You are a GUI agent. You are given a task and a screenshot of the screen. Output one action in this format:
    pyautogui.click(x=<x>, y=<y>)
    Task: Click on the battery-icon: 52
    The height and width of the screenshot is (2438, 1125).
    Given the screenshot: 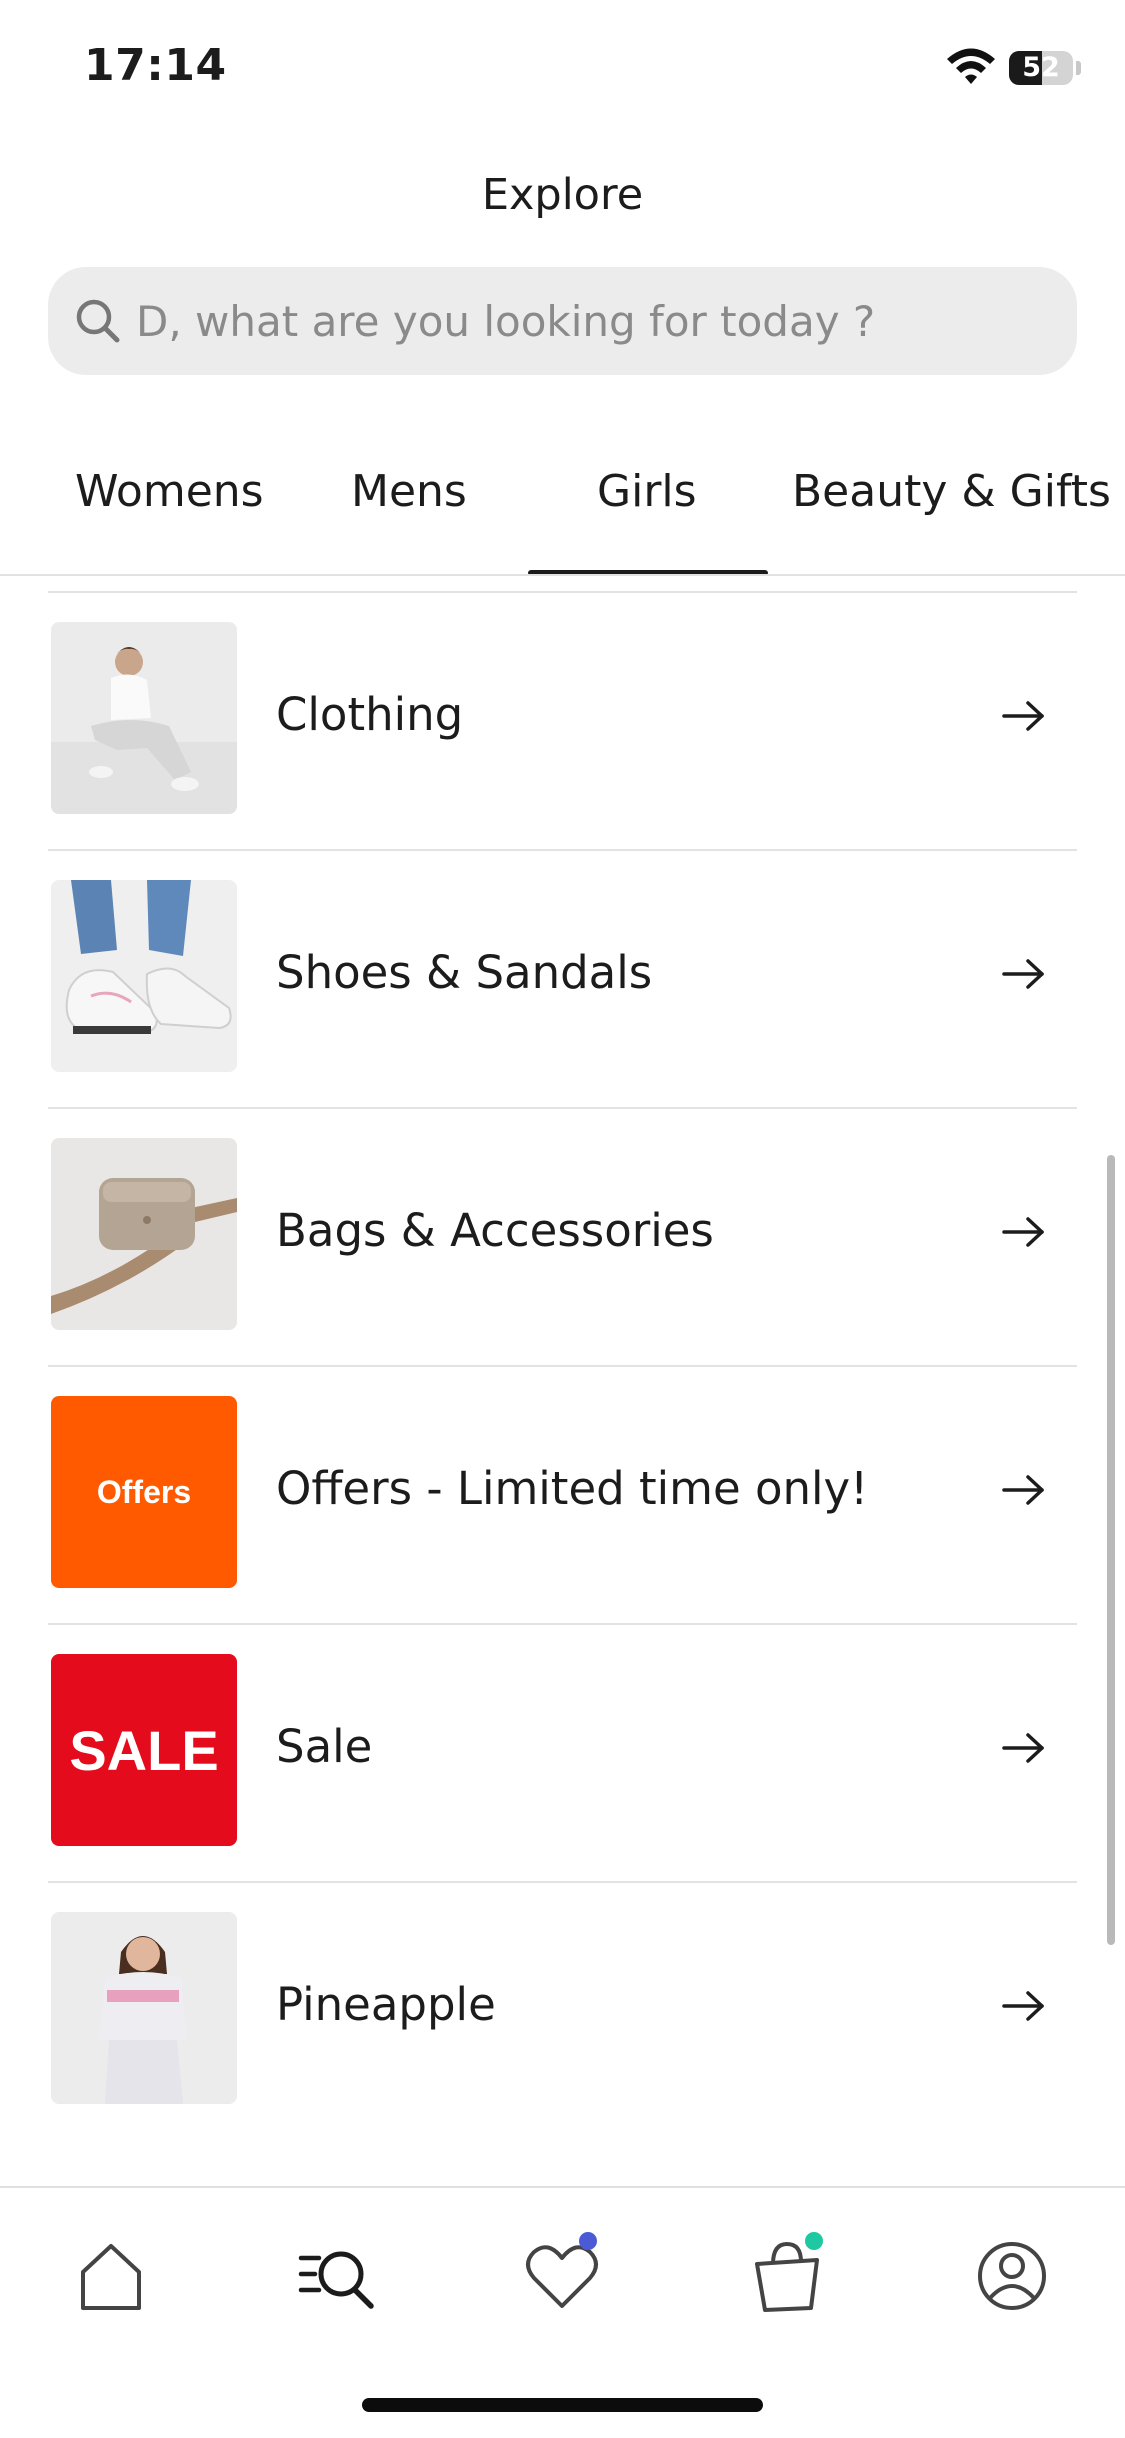 What is the action you would take?
    pyautogui.click(x=1041, y=68)
    